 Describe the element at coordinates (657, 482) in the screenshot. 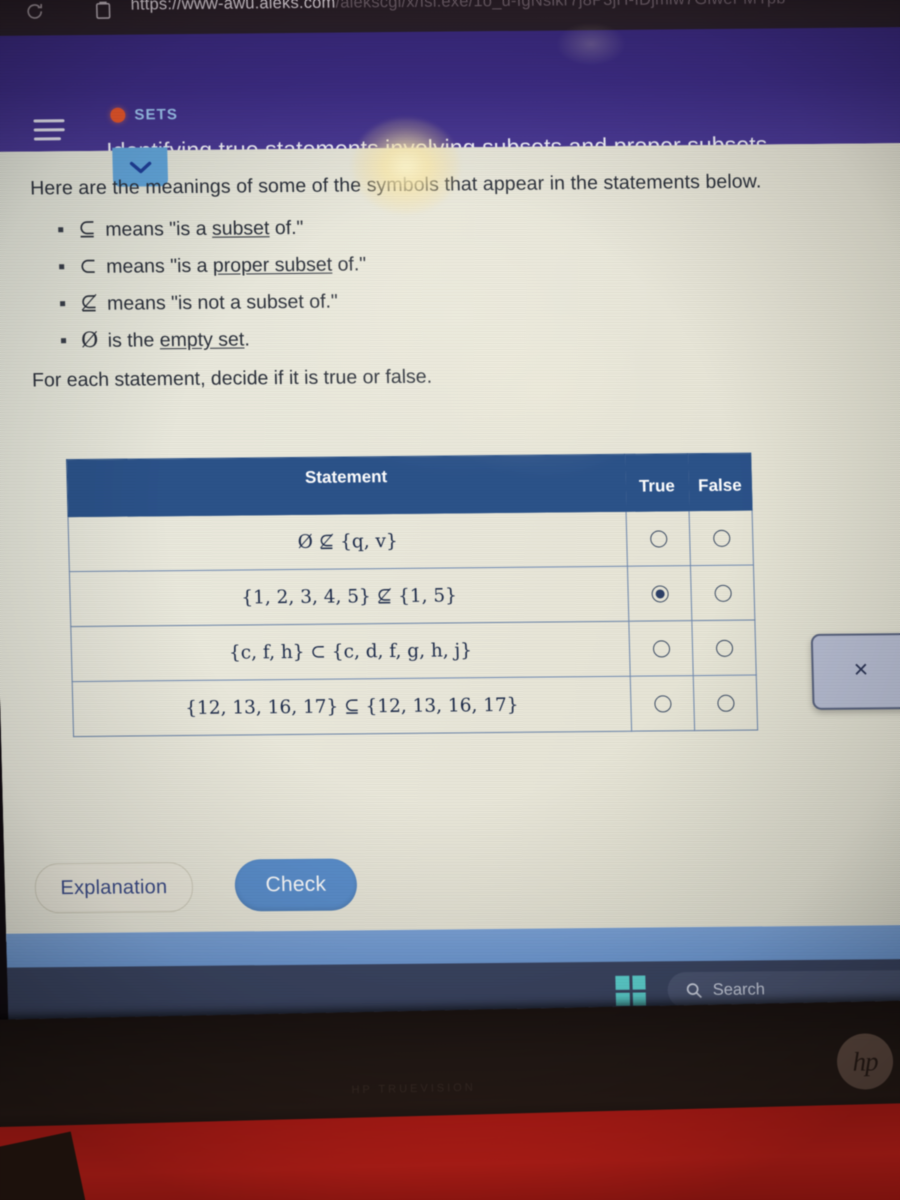

I see `column-header-true: True` at that location.